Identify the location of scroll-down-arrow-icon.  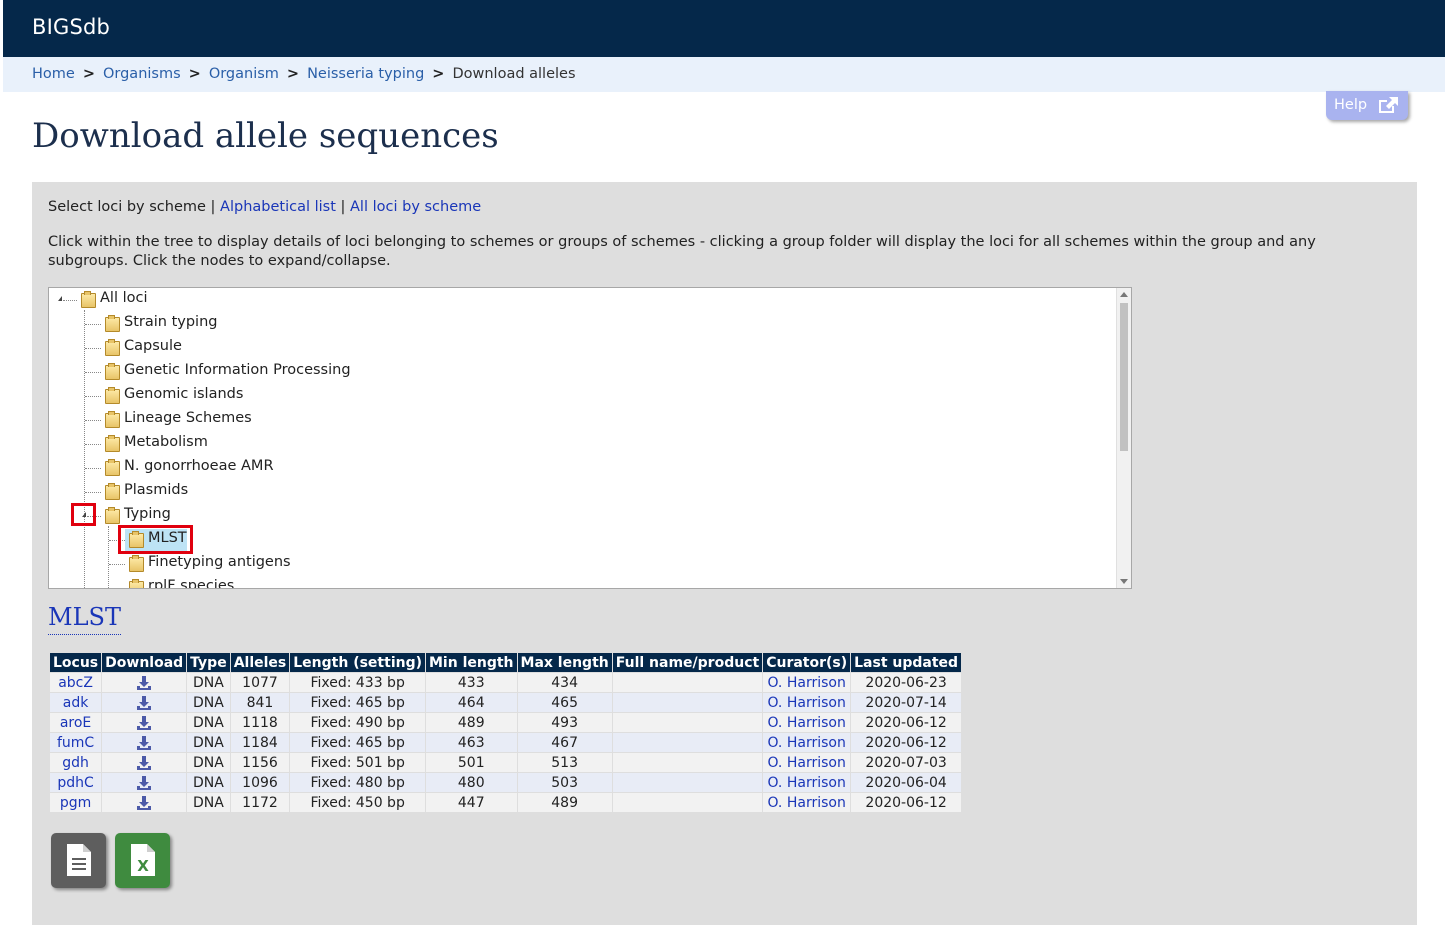
(1124, 581).